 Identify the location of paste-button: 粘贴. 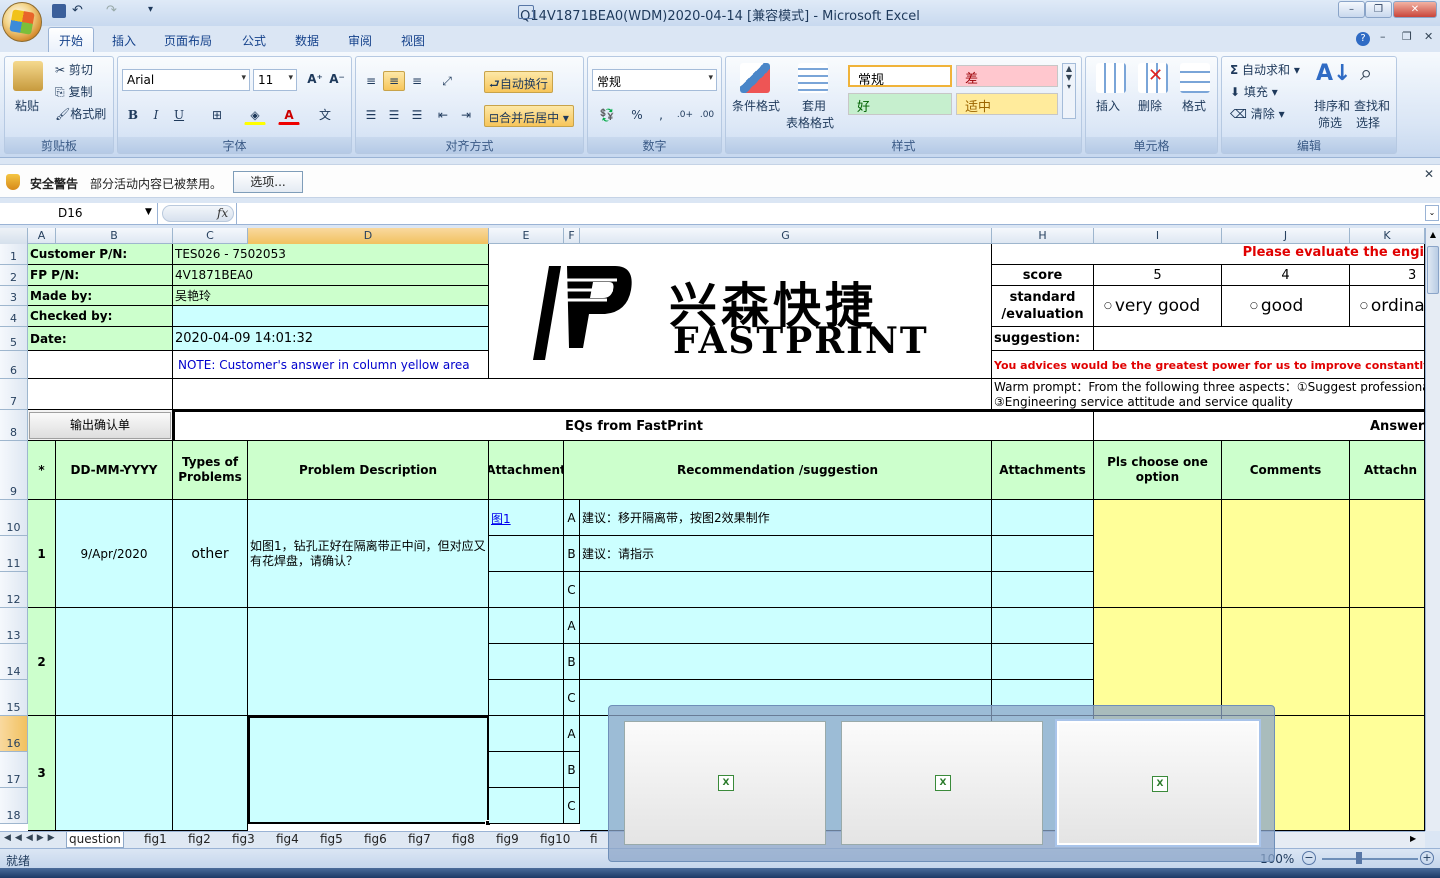
(27, 105).